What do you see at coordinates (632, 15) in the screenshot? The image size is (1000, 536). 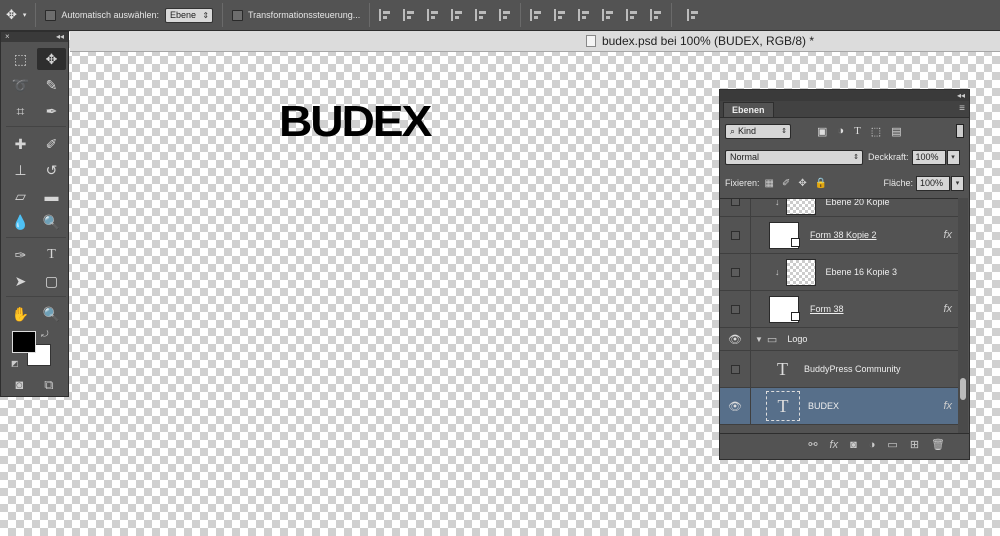 I see `distribute-hcenter-icon` at bounding box center [632, 15].